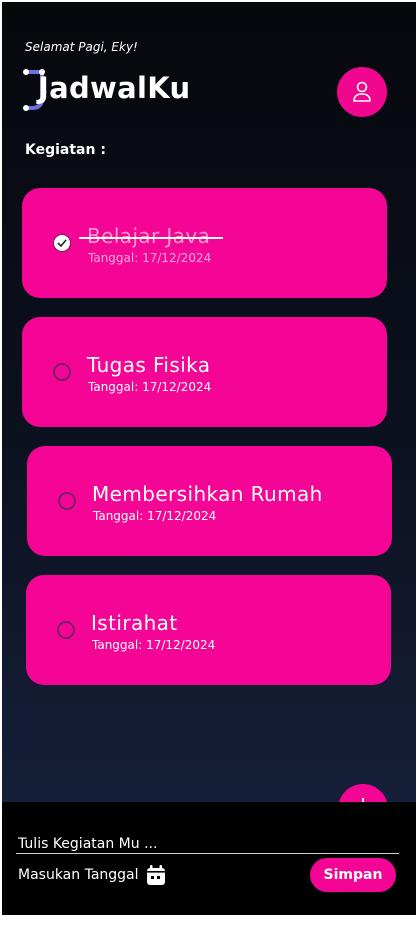 The width and height of the screenshot is (420, 925). What do you see at coordinates (156, 875) in the screenshot?
I see `calendar-icon` at bounding box center [156, 875].